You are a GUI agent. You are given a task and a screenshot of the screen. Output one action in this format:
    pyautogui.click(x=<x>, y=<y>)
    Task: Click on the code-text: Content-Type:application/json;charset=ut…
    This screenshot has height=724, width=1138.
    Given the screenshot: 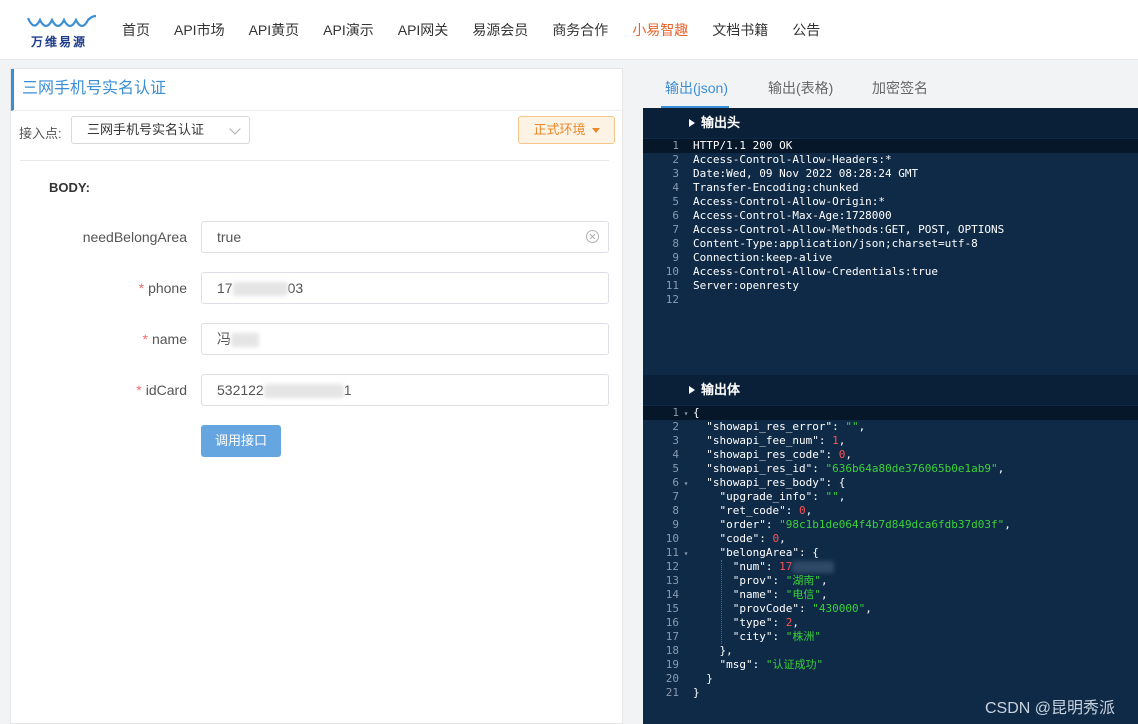 What is the action you would take?
    pyautogui.click(x=835, y=243)
    